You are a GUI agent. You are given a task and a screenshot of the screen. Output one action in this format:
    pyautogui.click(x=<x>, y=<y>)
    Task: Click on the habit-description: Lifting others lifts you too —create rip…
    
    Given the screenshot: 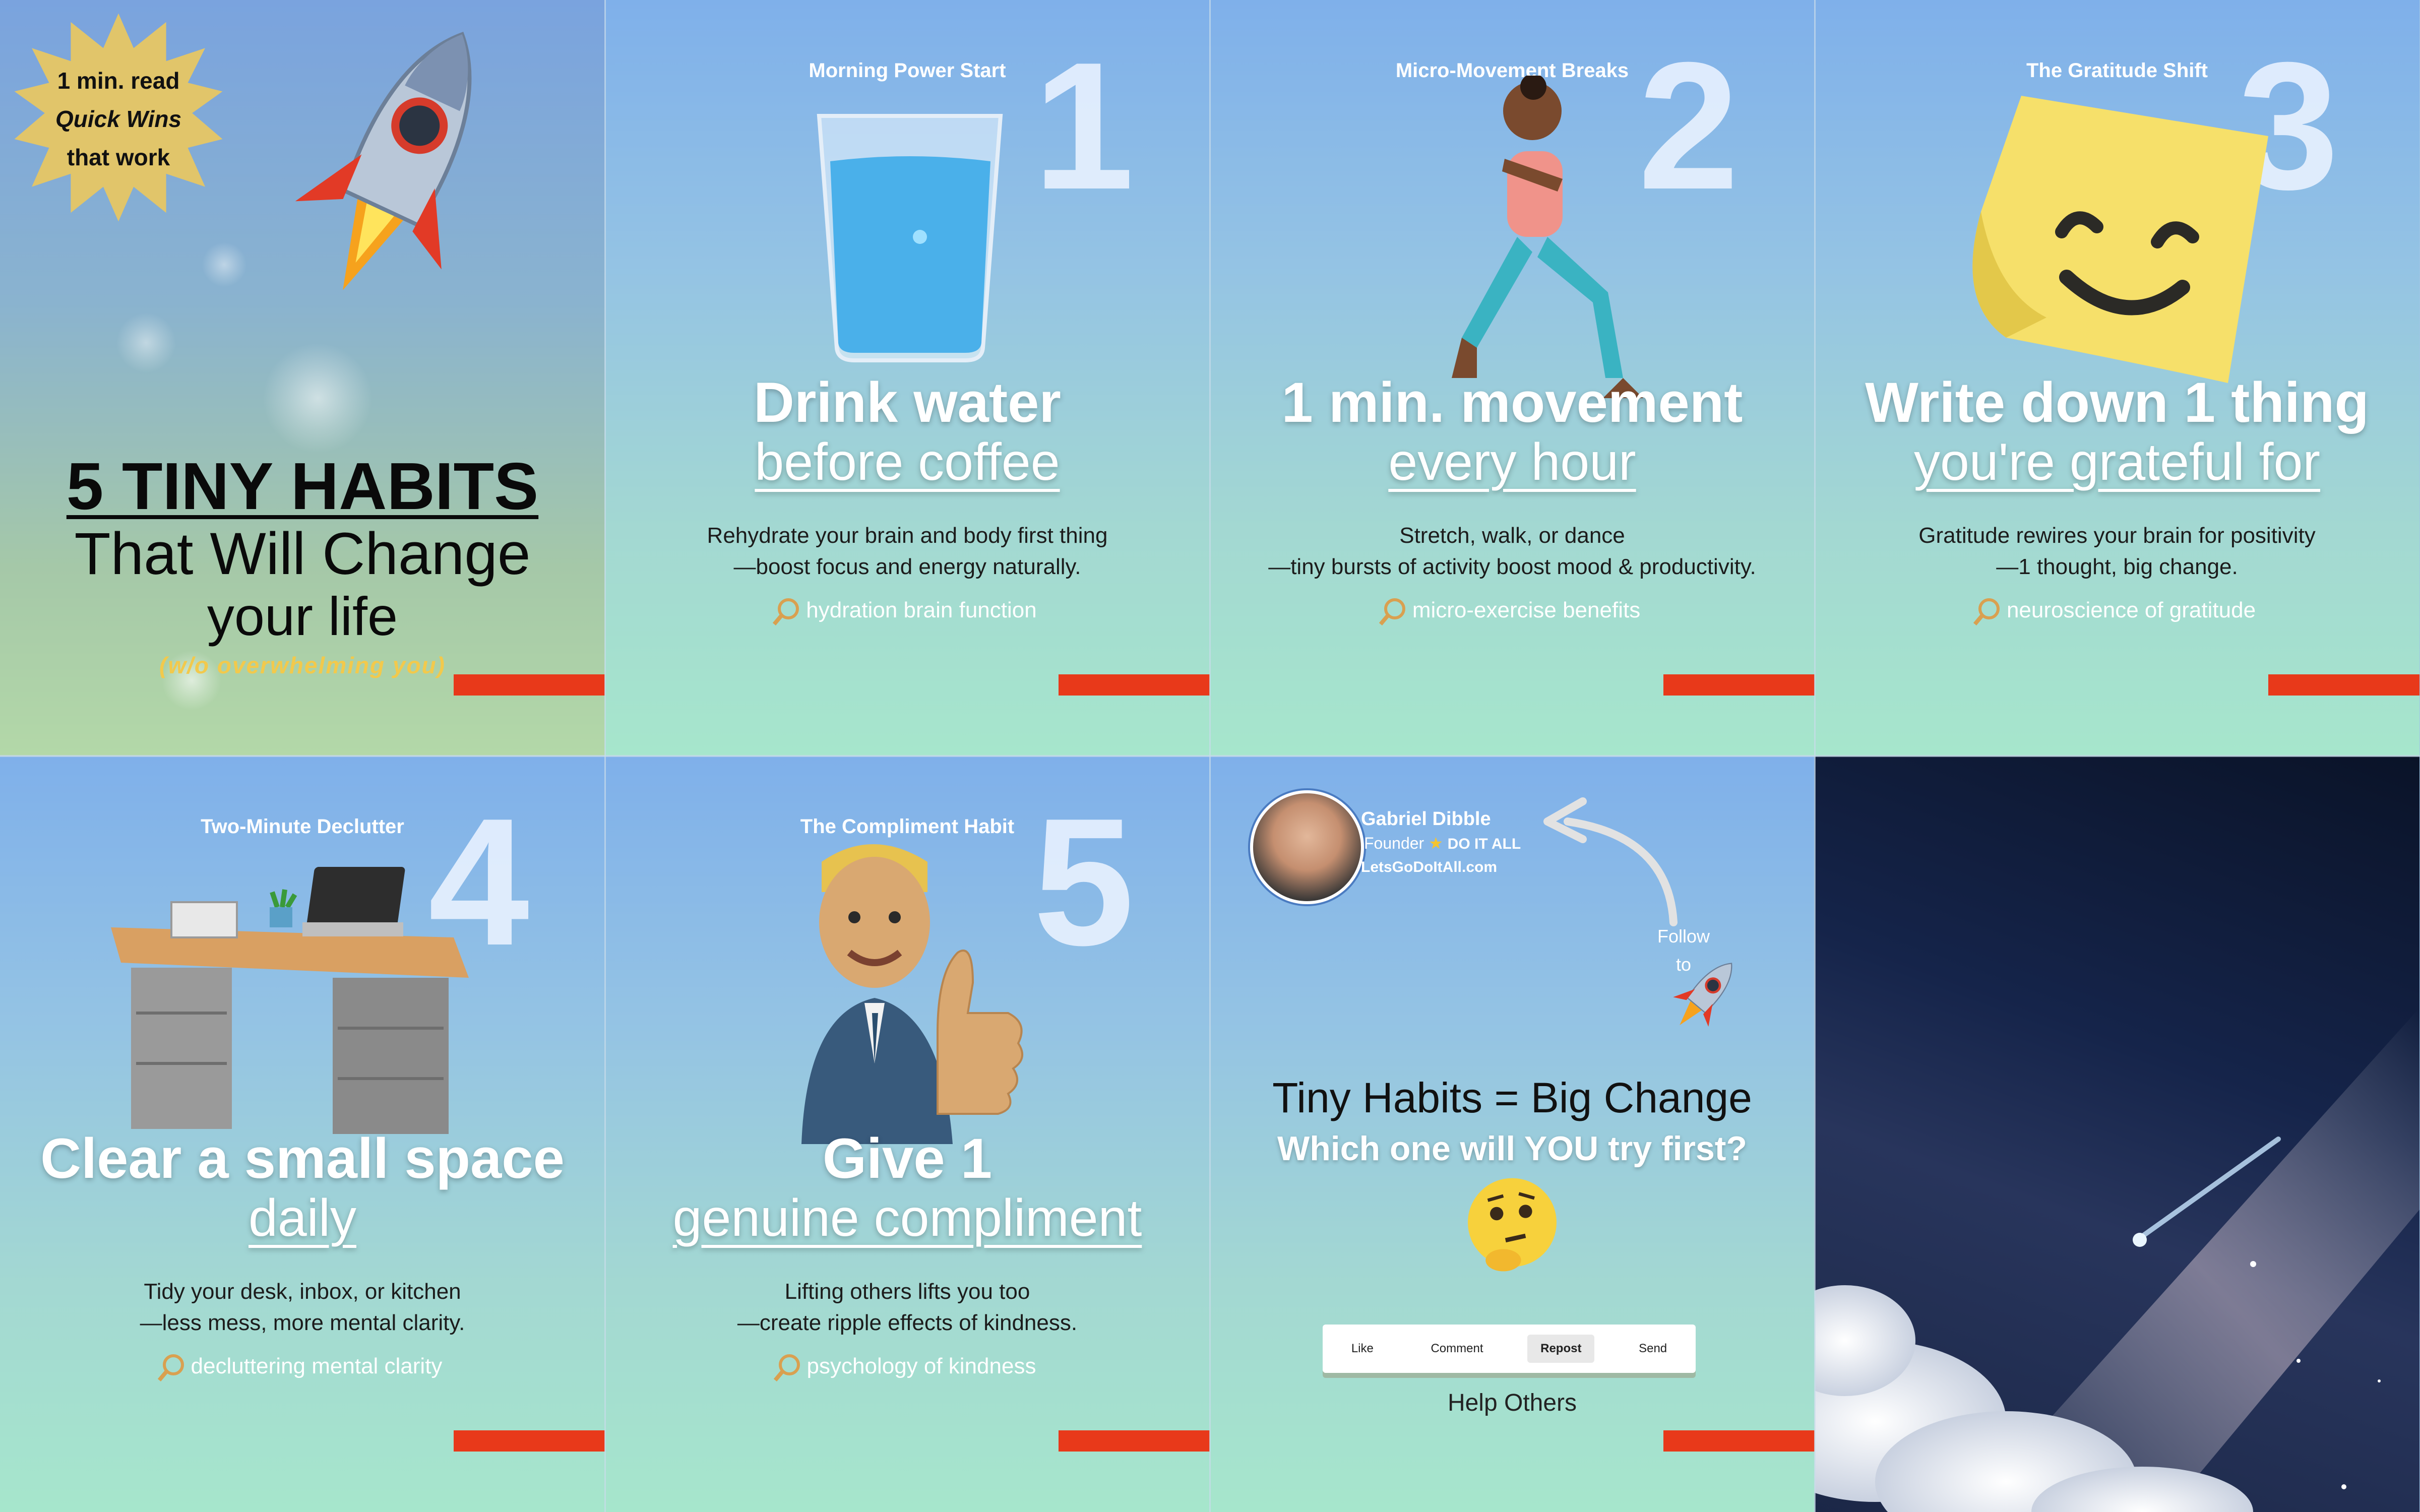 What is the action you would take?
    pyautogui.click(x=907, y=1307)
    